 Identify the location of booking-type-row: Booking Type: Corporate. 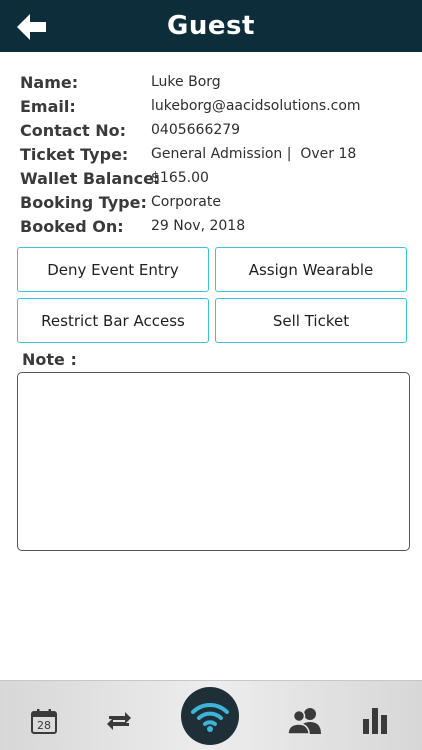
(215, 202).